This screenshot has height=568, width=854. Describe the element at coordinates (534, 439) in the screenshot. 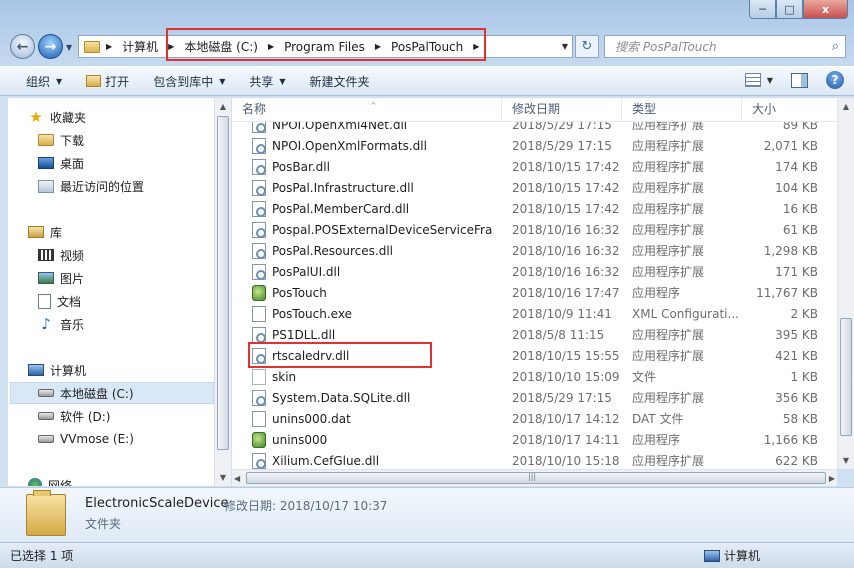

I see `table-row: unins000 2018/10/17 14:11 应用程序 1,166 KB` at that location.